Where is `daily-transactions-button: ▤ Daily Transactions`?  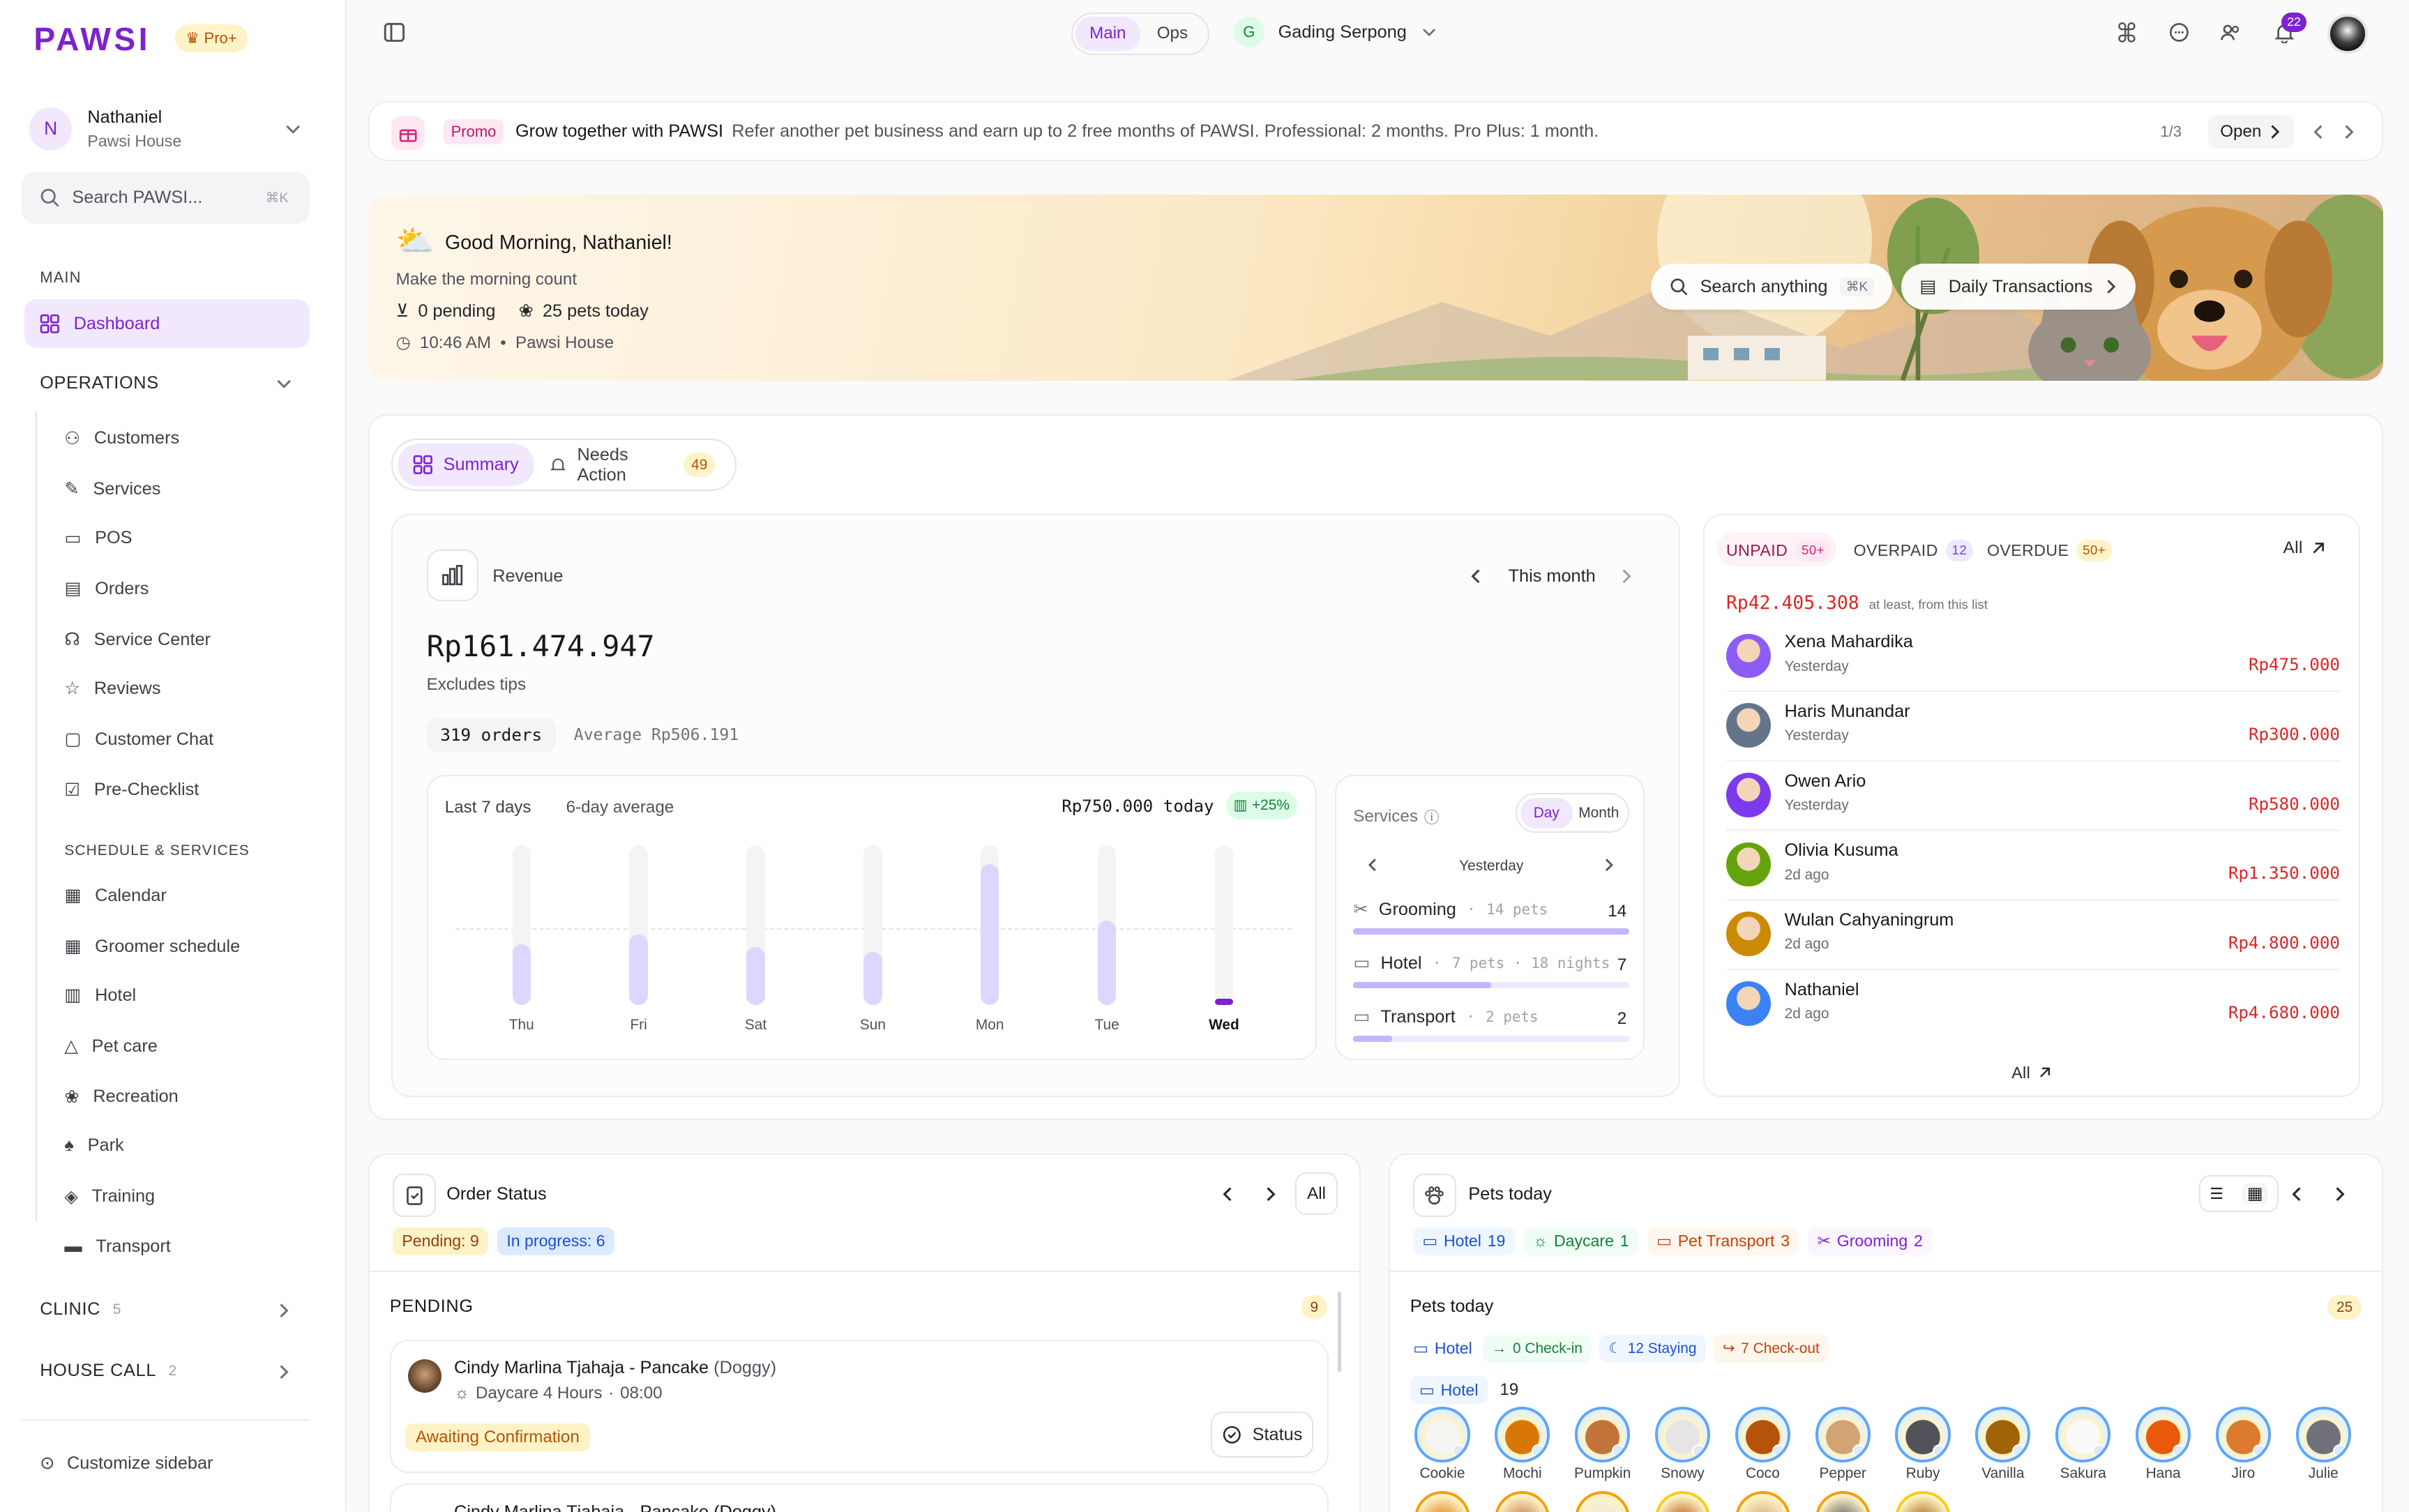 daily-transactions-button: ▤ Daily Transactions is located at coordinates (2018, 287).